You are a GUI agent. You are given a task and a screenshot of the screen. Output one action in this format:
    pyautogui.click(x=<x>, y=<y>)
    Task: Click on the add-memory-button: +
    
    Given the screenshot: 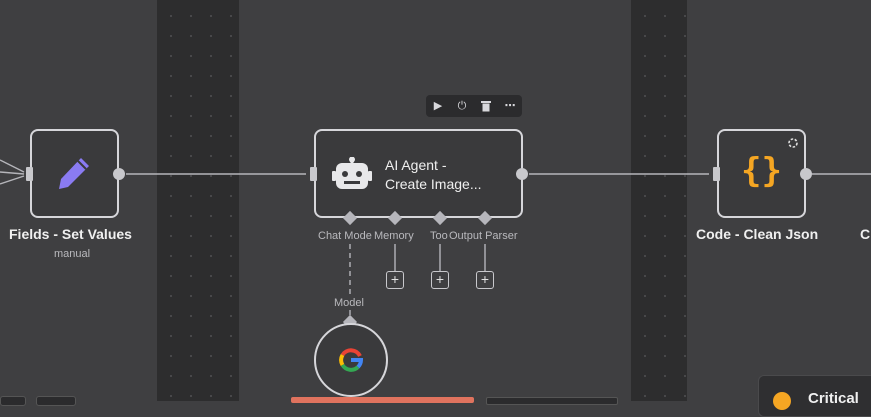 What is the action you would take?
    pyautogui.click(x=395, y=280)
    